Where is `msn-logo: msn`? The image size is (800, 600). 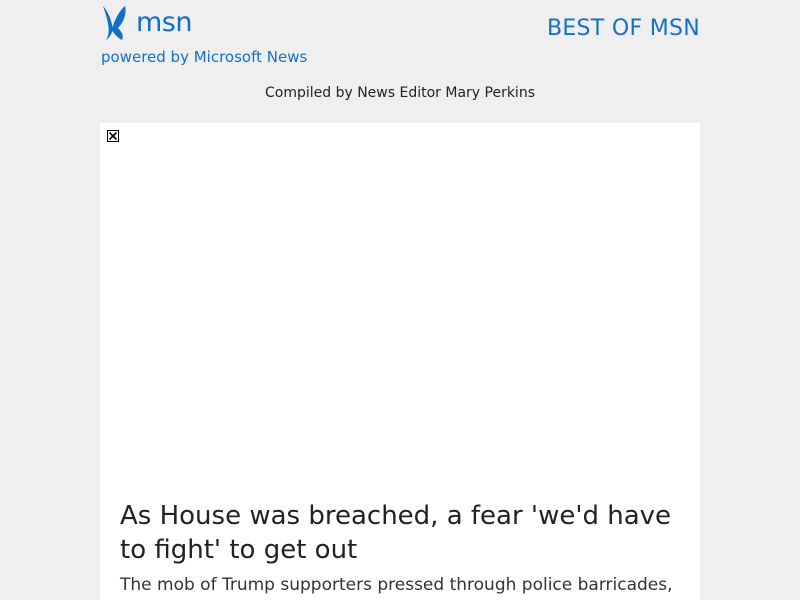
msn-logo: msn is located at coordinates (146, 23).